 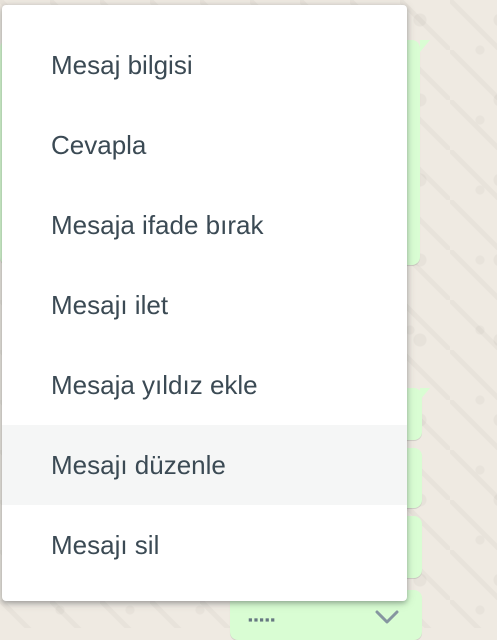 I want to click on menu-item-forward: Mesajı ilet, so click(x=204, y=305).